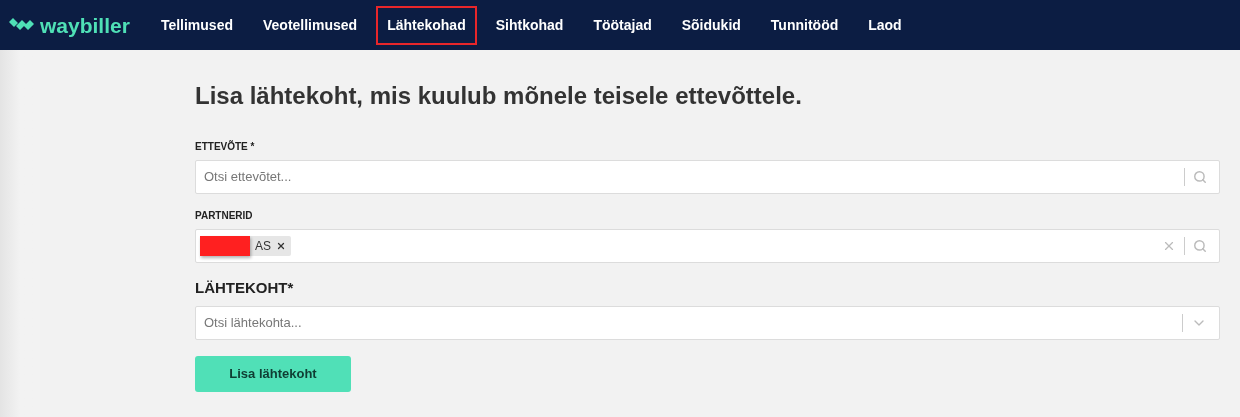 This screenshot has height=417, width=1240. Describe the element at coordinates (1169, 246) in the screenshot. I see `clear-icon` at that location.